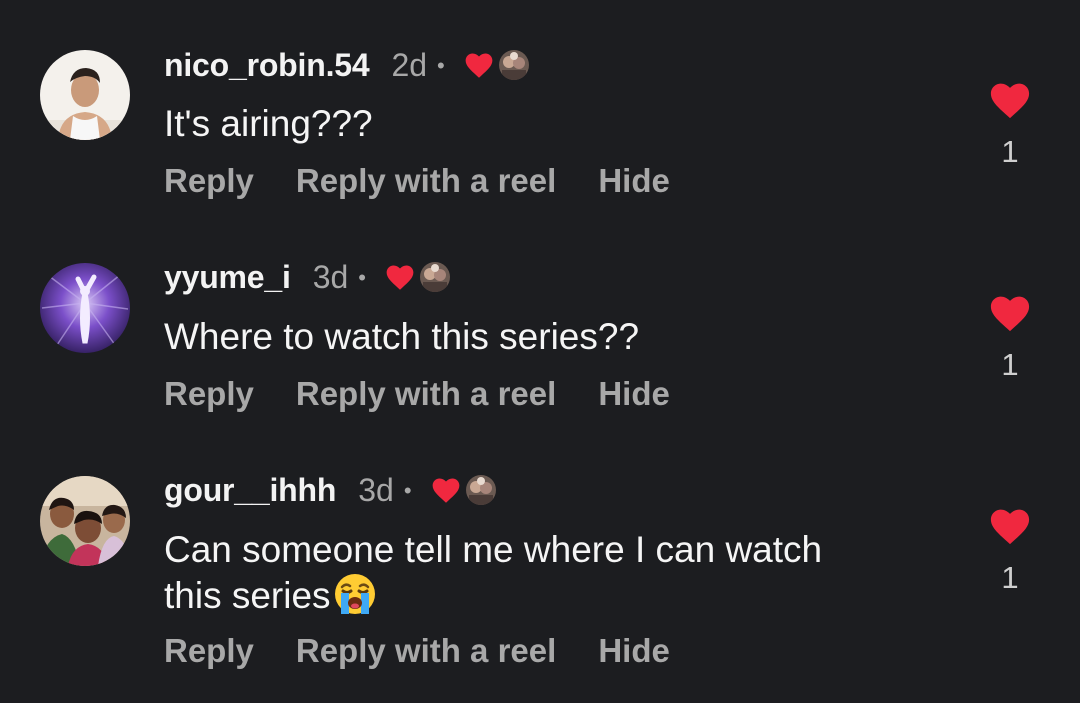  What do you see at coordinates (402, 336) in the screenshot?
I see `comment-text: Where to watch this series??` at bounding box center [402, 336].